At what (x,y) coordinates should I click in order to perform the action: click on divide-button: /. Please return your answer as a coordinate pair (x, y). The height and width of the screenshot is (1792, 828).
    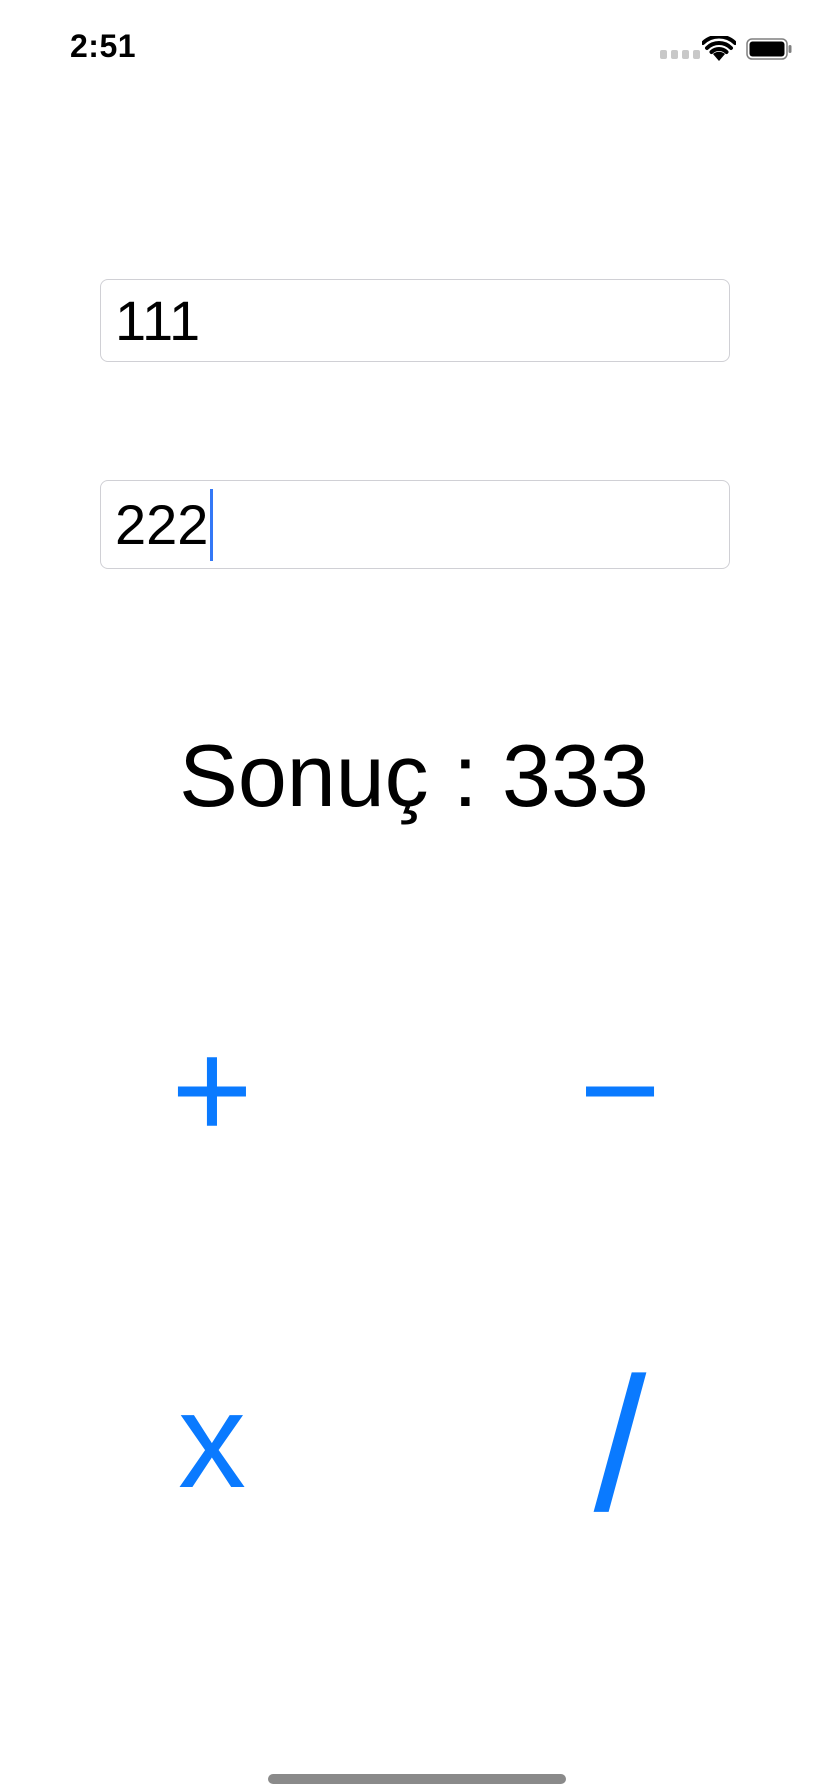
    Looking at the image, I should click on (620, 1445).